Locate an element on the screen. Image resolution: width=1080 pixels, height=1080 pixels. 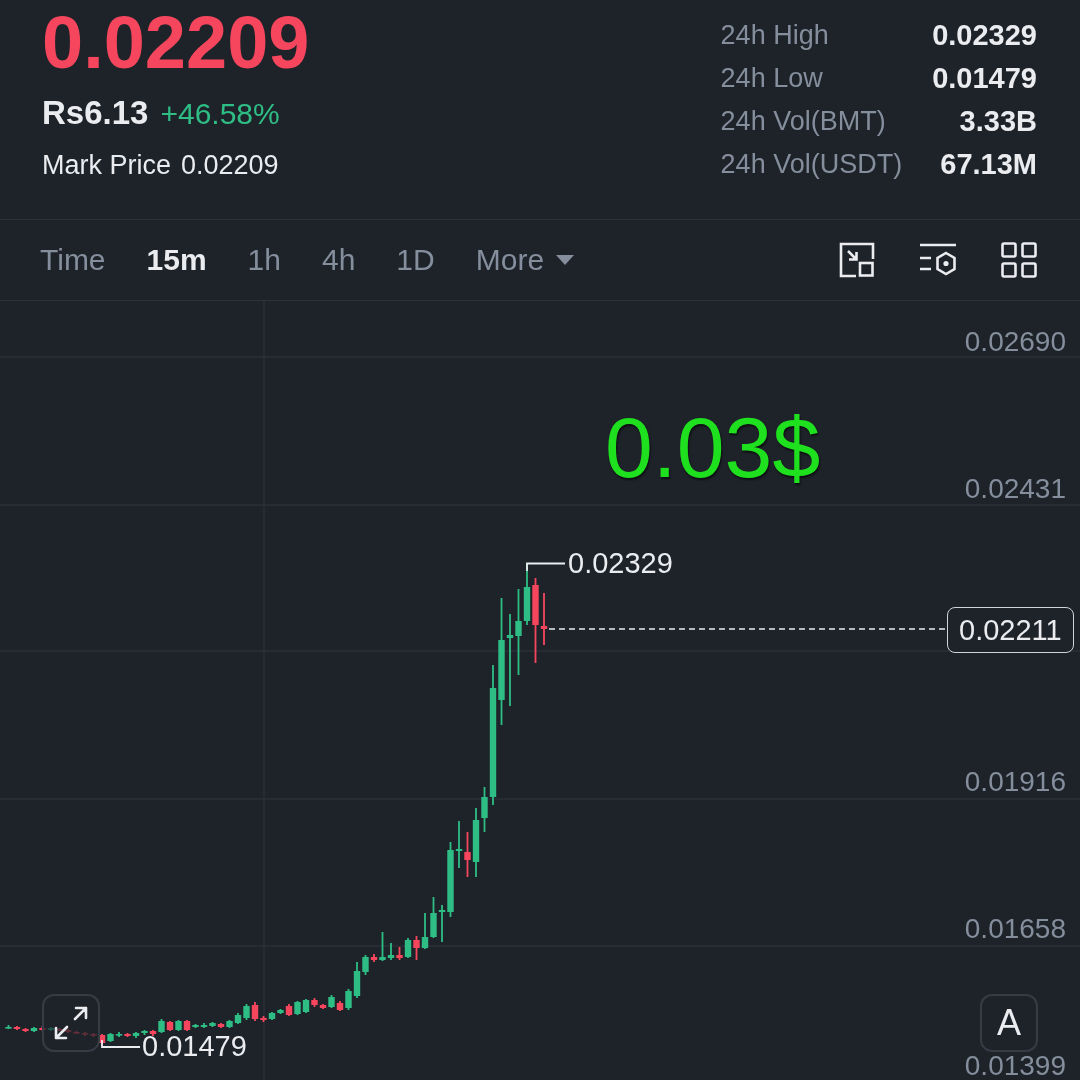
last-price-tag: 0.02211 is located at coordinates (1010, 630).